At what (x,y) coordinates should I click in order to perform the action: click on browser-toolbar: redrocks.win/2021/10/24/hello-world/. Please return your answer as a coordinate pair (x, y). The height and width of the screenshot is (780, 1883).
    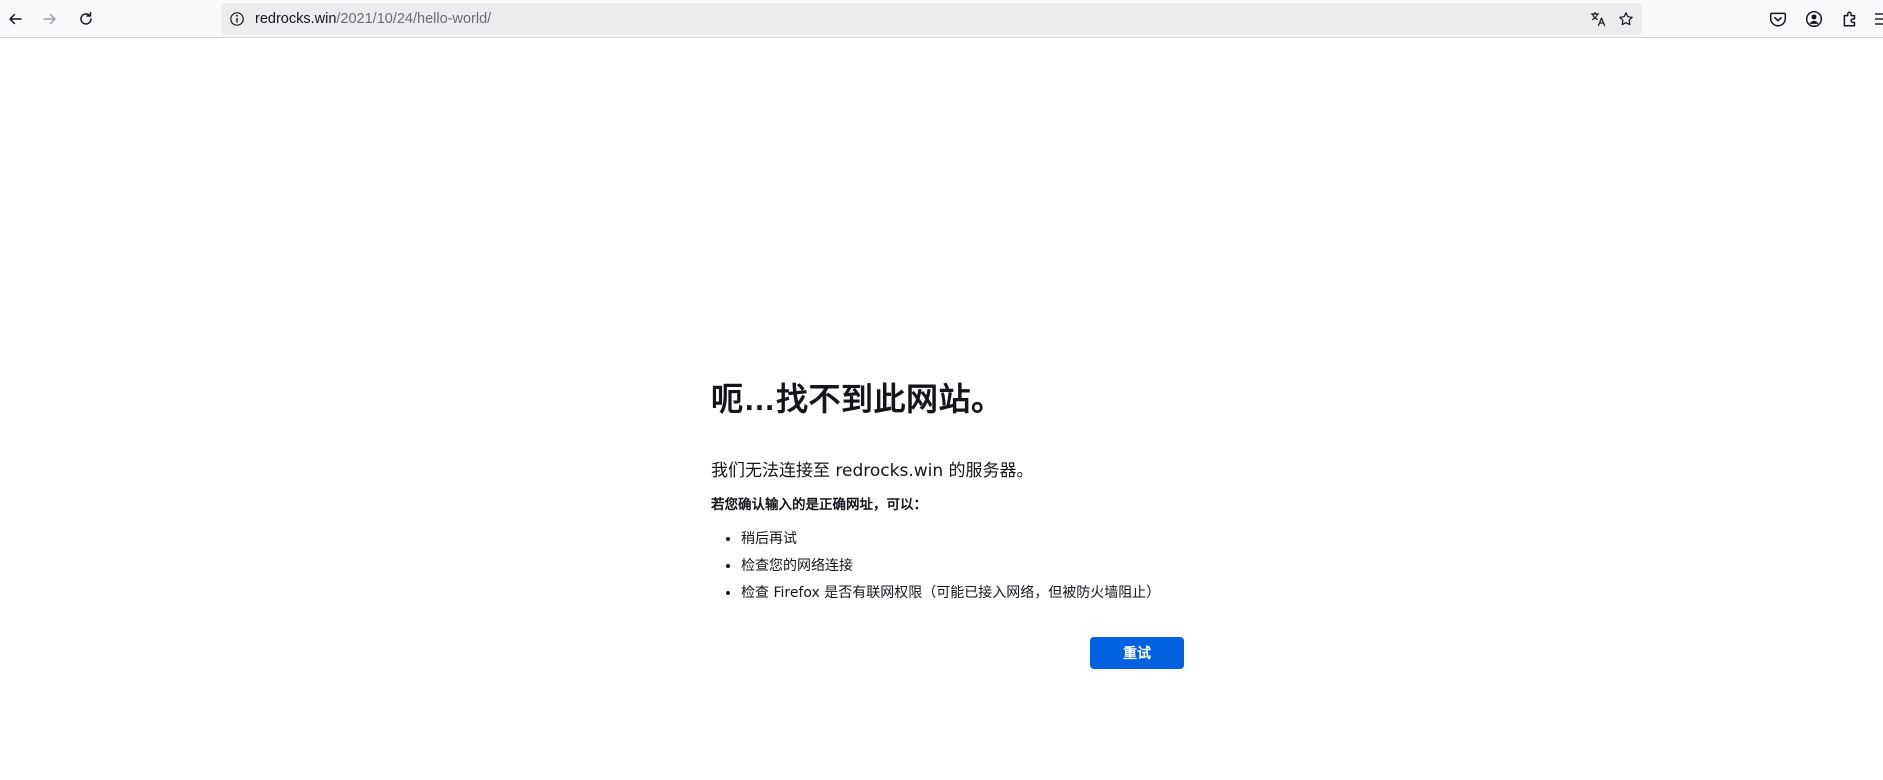
    Looking at the image, I should click on (941, 19).